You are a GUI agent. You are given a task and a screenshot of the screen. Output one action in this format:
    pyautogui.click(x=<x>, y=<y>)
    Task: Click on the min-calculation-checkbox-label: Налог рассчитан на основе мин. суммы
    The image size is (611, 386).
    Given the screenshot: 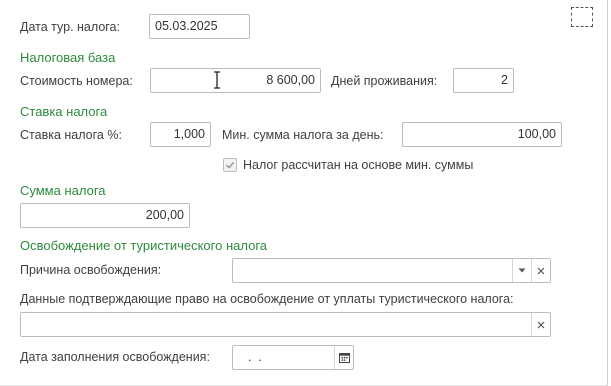 What is the action you would take?
    pyautogui.click(x=358, y=165)
    